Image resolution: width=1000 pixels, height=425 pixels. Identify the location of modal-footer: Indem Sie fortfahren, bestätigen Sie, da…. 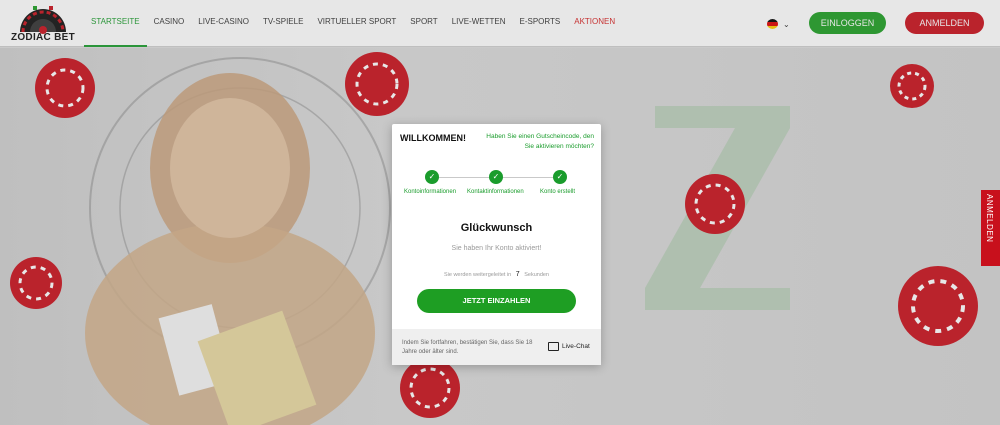
(496, 347).